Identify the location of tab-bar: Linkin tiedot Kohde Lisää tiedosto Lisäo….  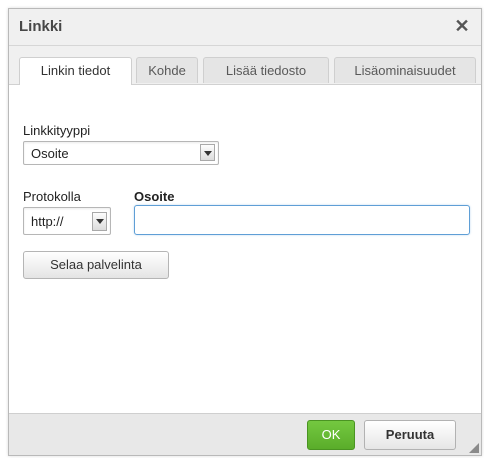
(245, 65).